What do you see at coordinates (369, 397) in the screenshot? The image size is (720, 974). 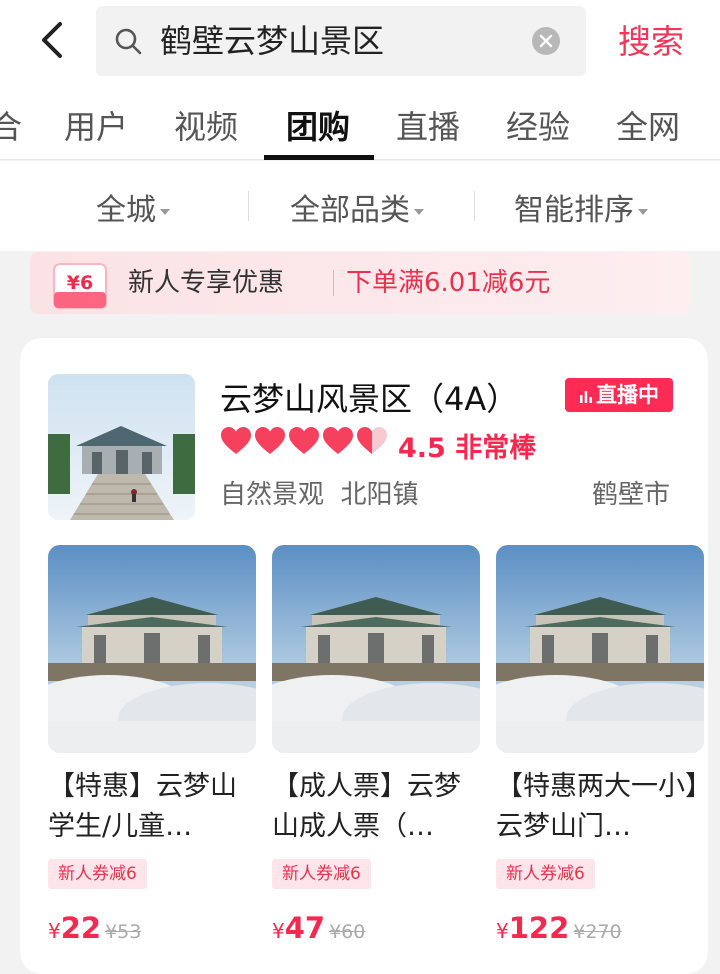 I see `shop-name: 云梦山风景区（4A）` at bounding box center [369, 397].